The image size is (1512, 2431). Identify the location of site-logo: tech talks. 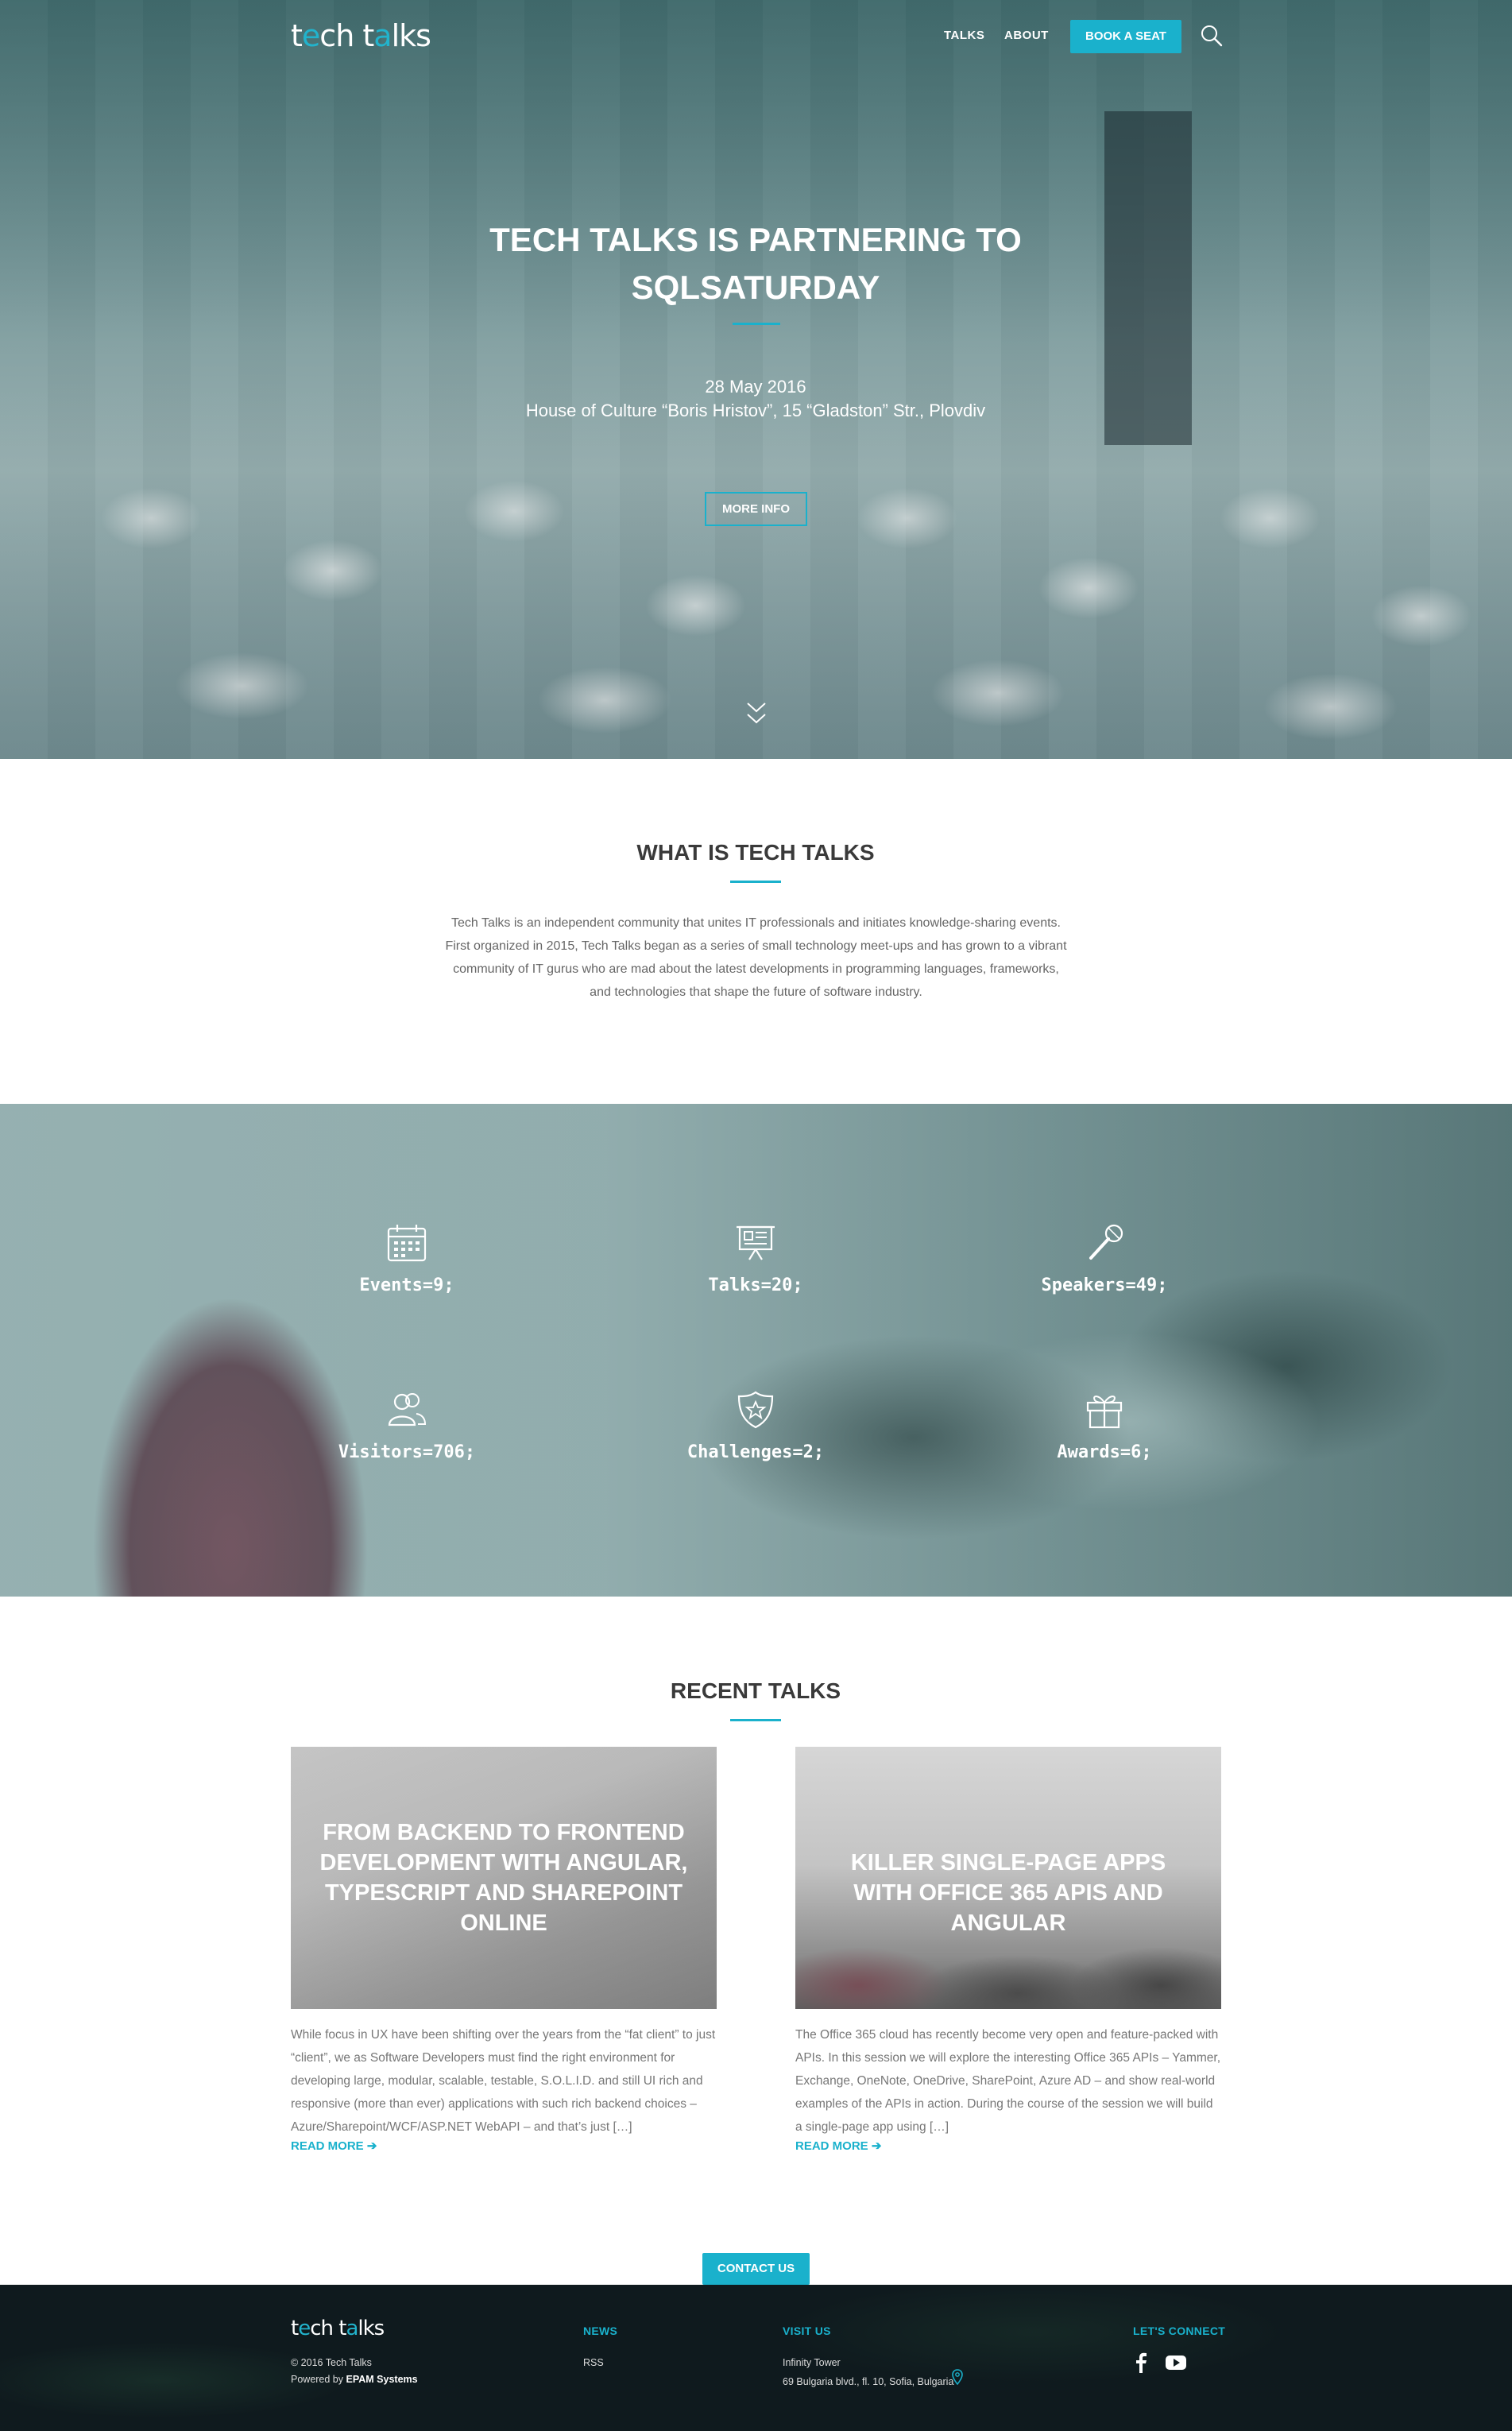
(361, 36).